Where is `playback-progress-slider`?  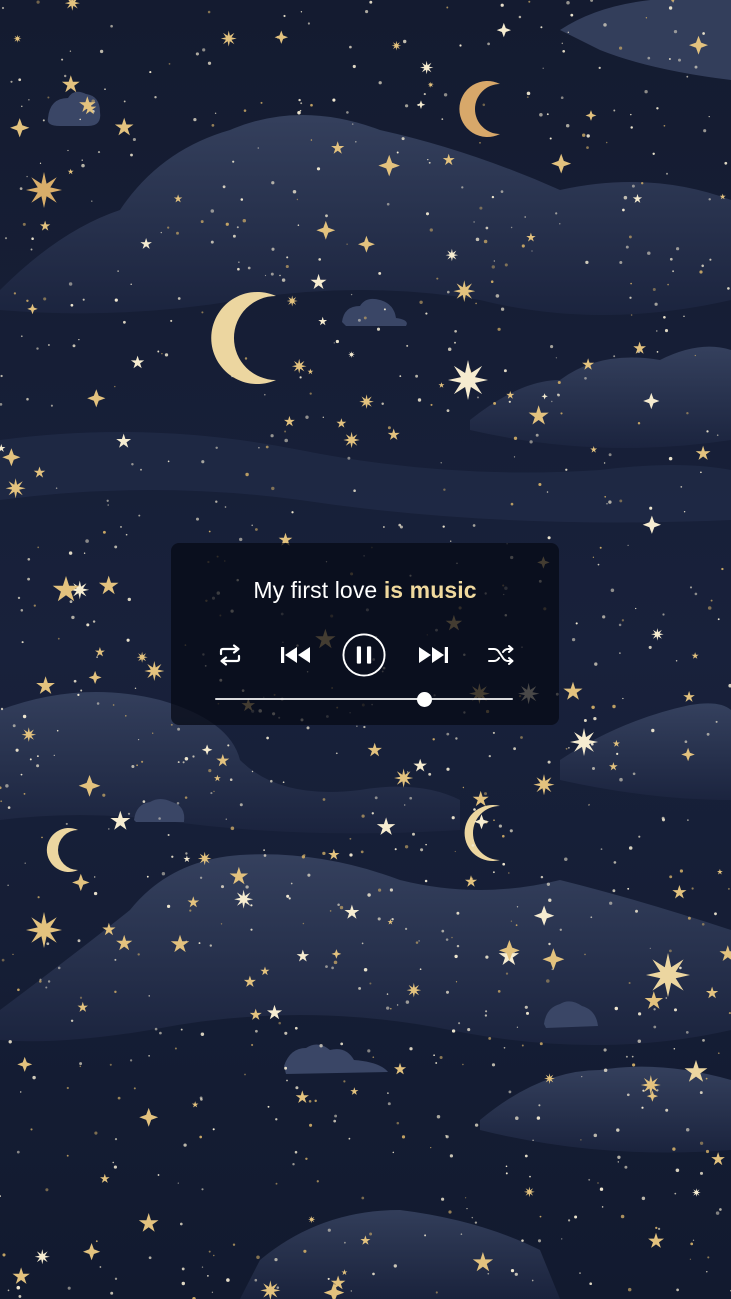
playback-progress-slider is located at coordinates (364, 699).